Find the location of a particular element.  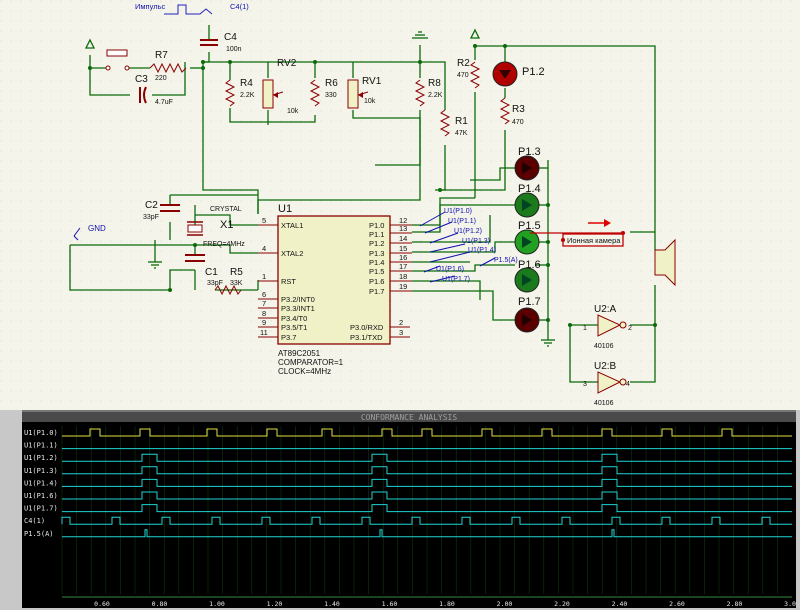

u1-pin-name: P3.5/T1 is located at coordinates (294, 327).